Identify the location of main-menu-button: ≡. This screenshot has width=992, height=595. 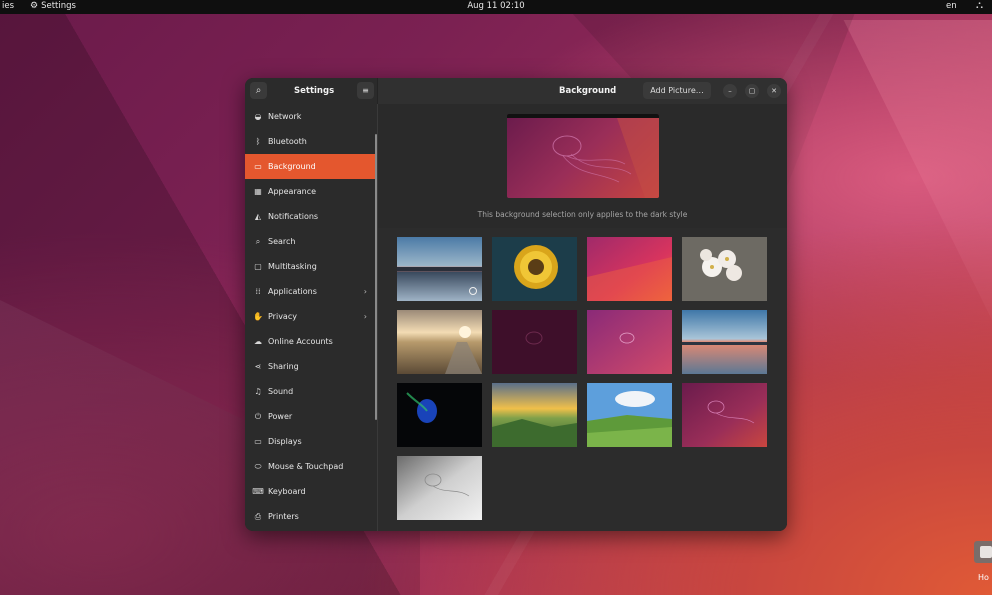
(365, 90).